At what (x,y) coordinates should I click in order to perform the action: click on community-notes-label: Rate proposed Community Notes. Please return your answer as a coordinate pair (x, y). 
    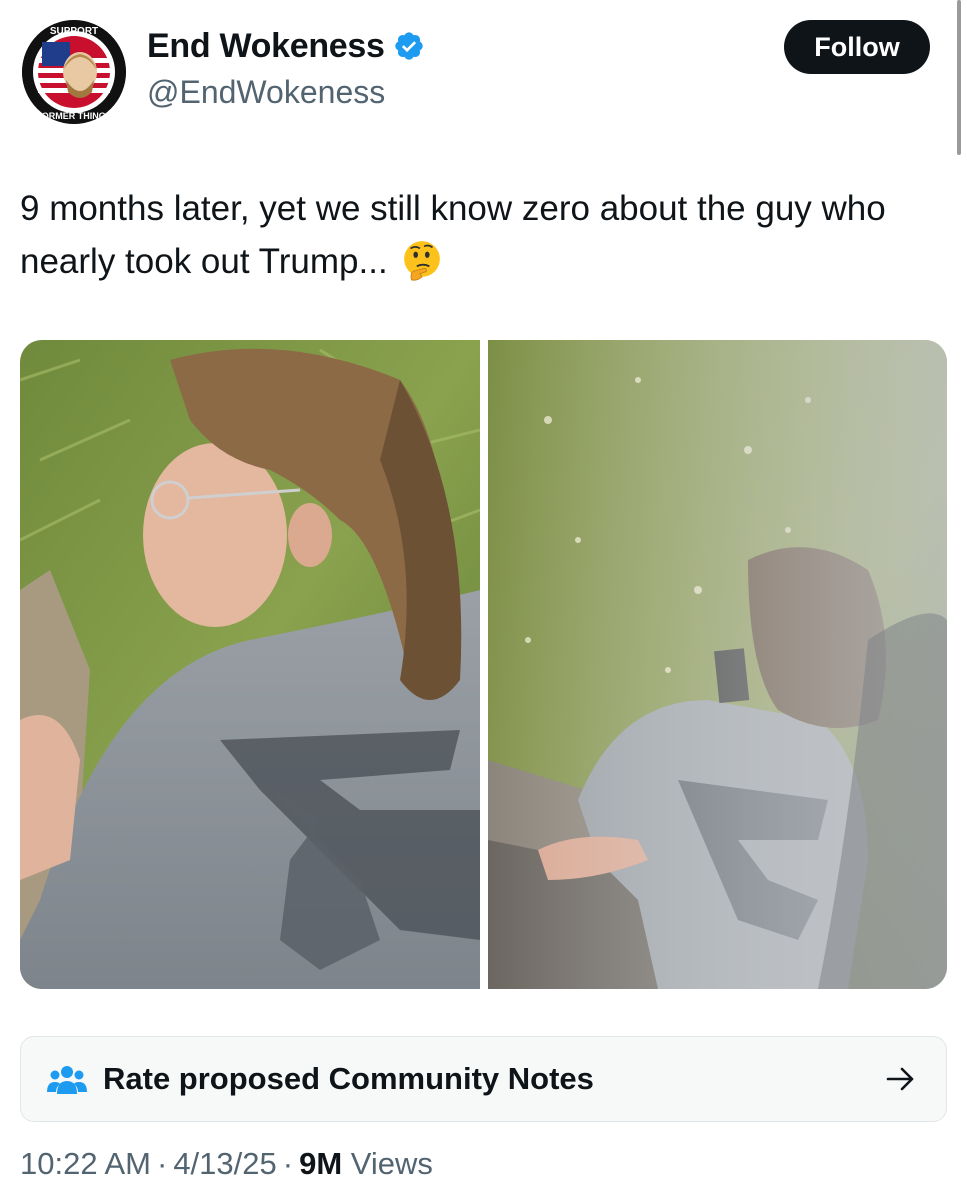
    Looking at the image, I should click on (348, 1078).